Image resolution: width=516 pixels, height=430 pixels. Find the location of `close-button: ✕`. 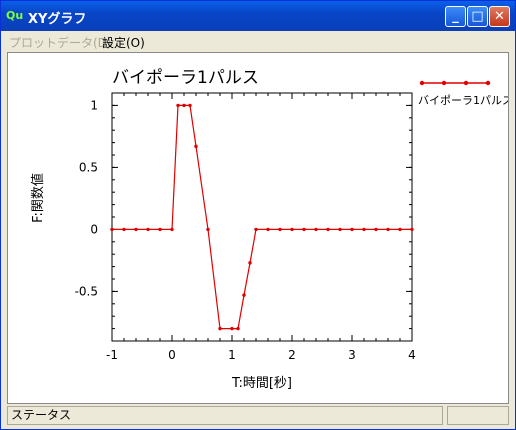

close-button: ✕ is located at coordinates (499, 16).